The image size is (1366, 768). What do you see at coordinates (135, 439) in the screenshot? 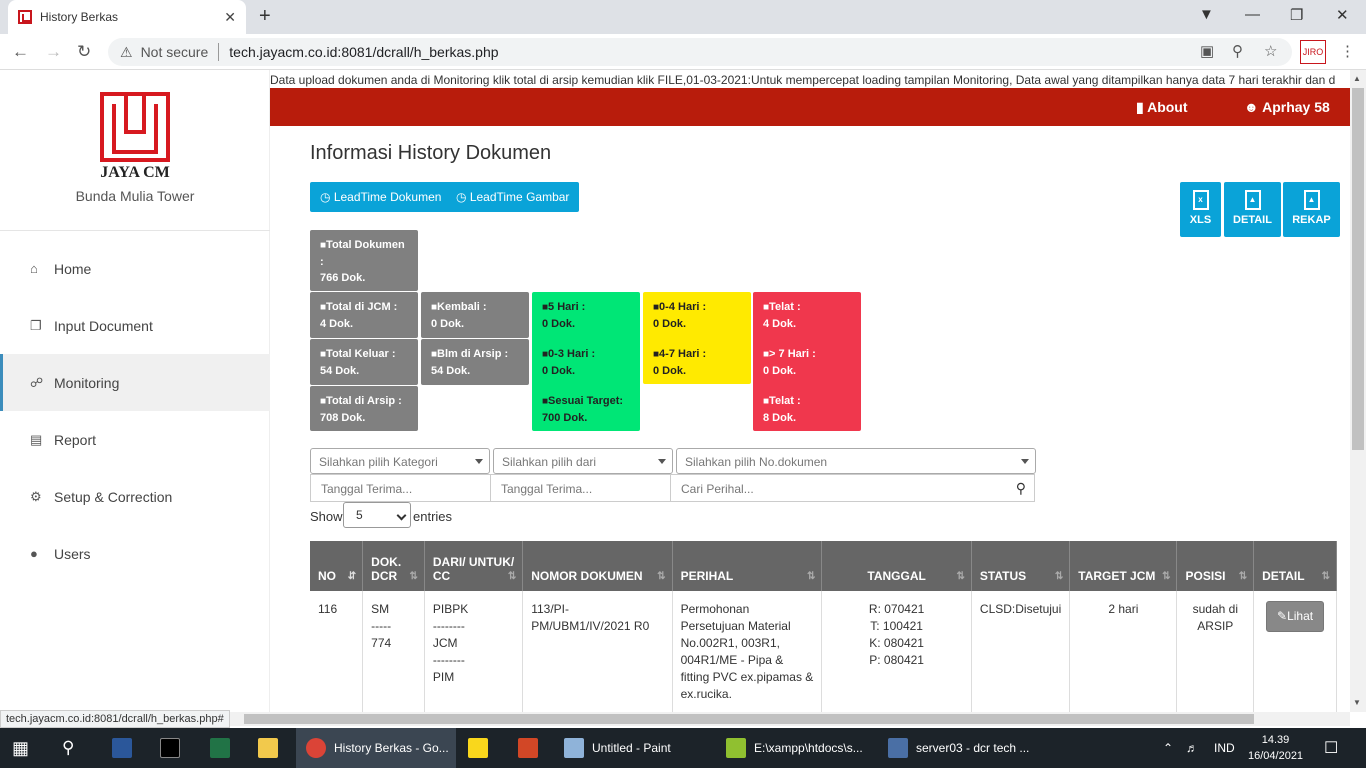
I see `sidebar-item-report: ▤ Report` at bounding box center [135, 439].